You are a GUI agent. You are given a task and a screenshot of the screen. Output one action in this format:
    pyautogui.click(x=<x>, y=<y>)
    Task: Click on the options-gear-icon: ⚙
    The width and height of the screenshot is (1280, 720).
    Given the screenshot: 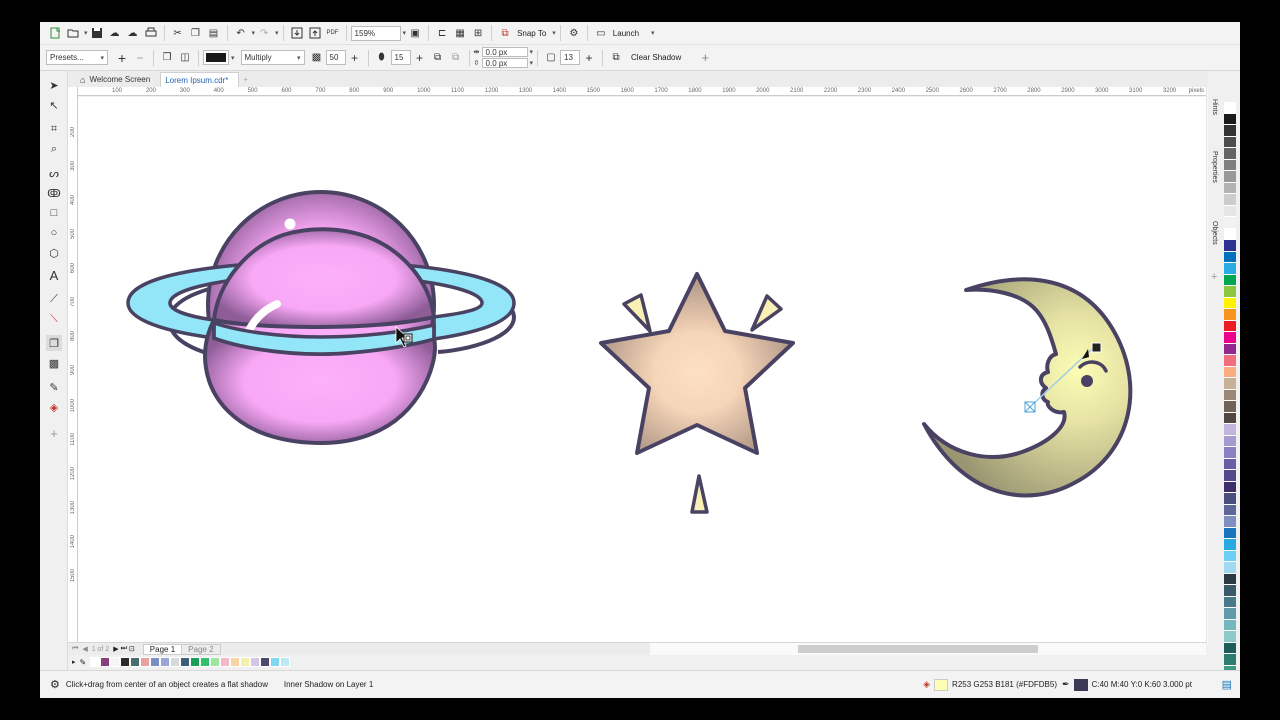 What is the action you would take?
    pyautogui.click(x=574, y=33)
    